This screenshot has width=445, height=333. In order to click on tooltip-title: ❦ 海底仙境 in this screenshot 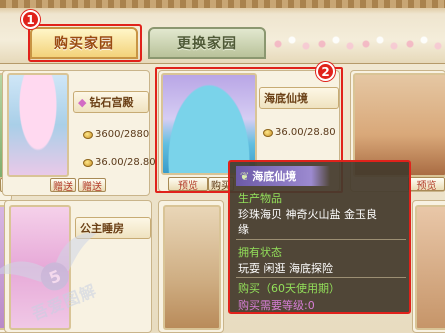, I will do `click(283, 176)`.